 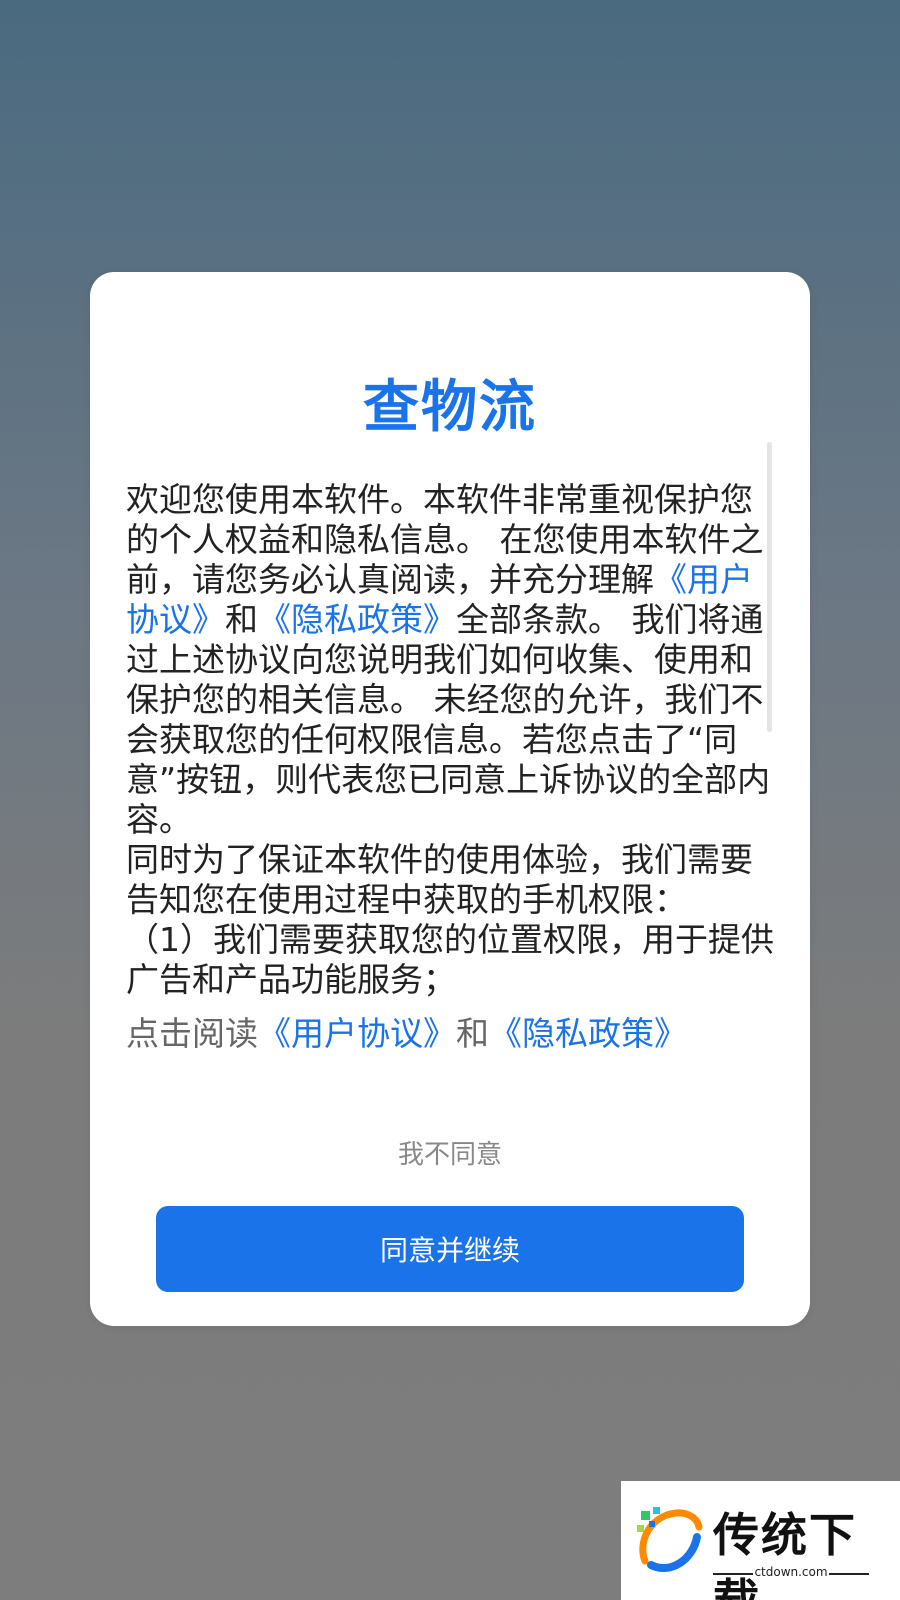 What do you see at coordinates (450, 1249) in the screenshot?
I see `agree-continue-button: 同意并继续` at bounding box center [450, 1249].